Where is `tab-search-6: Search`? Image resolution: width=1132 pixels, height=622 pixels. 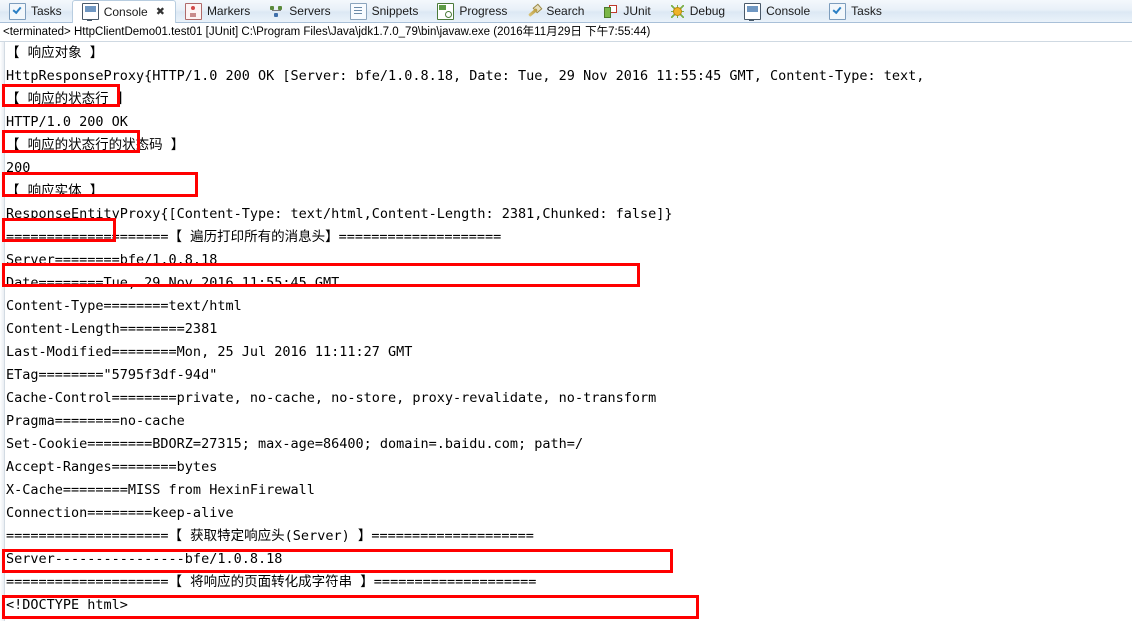
tab-search-6: Search is located at coordinates (555, 11).